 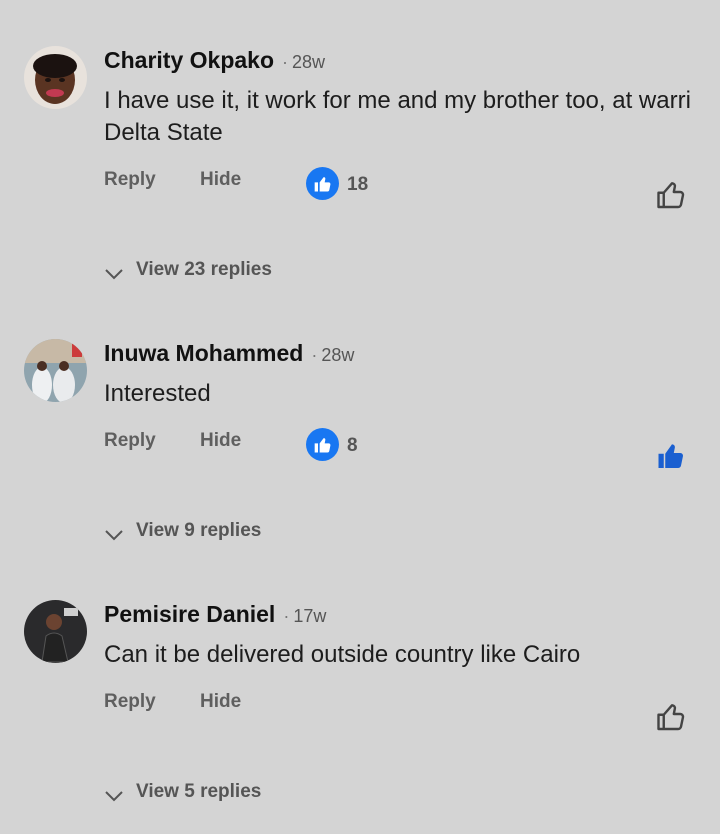 I want to click on view-replies-label: View 23 replies, so click(x=204, y=269).